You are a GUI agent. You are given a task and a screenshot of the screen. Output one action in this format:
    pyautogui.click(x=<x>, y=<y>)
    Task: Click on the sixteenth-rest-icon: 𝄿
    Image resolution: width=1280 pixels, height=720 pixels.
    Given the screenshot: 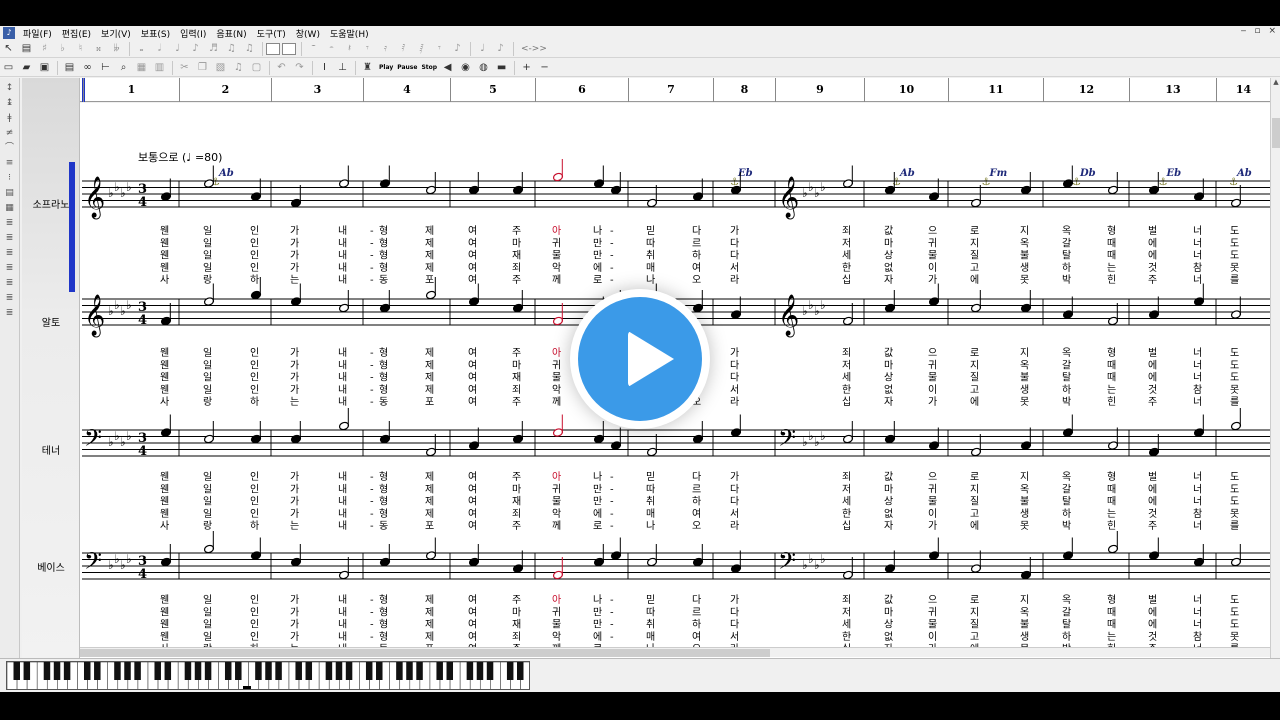 What is the action you would take?
    pyautogui.click(x=385, y=49)
    